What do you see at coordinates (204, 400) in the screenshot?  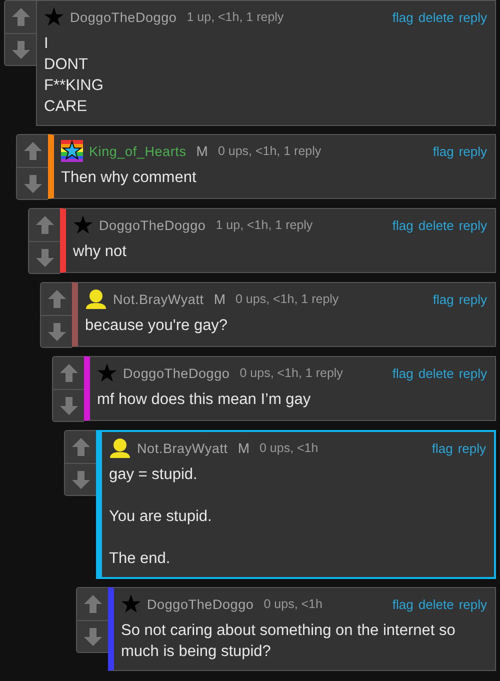 I see `comment-text: mf how does this mean I’m gay` at bounding box center [204, 400].